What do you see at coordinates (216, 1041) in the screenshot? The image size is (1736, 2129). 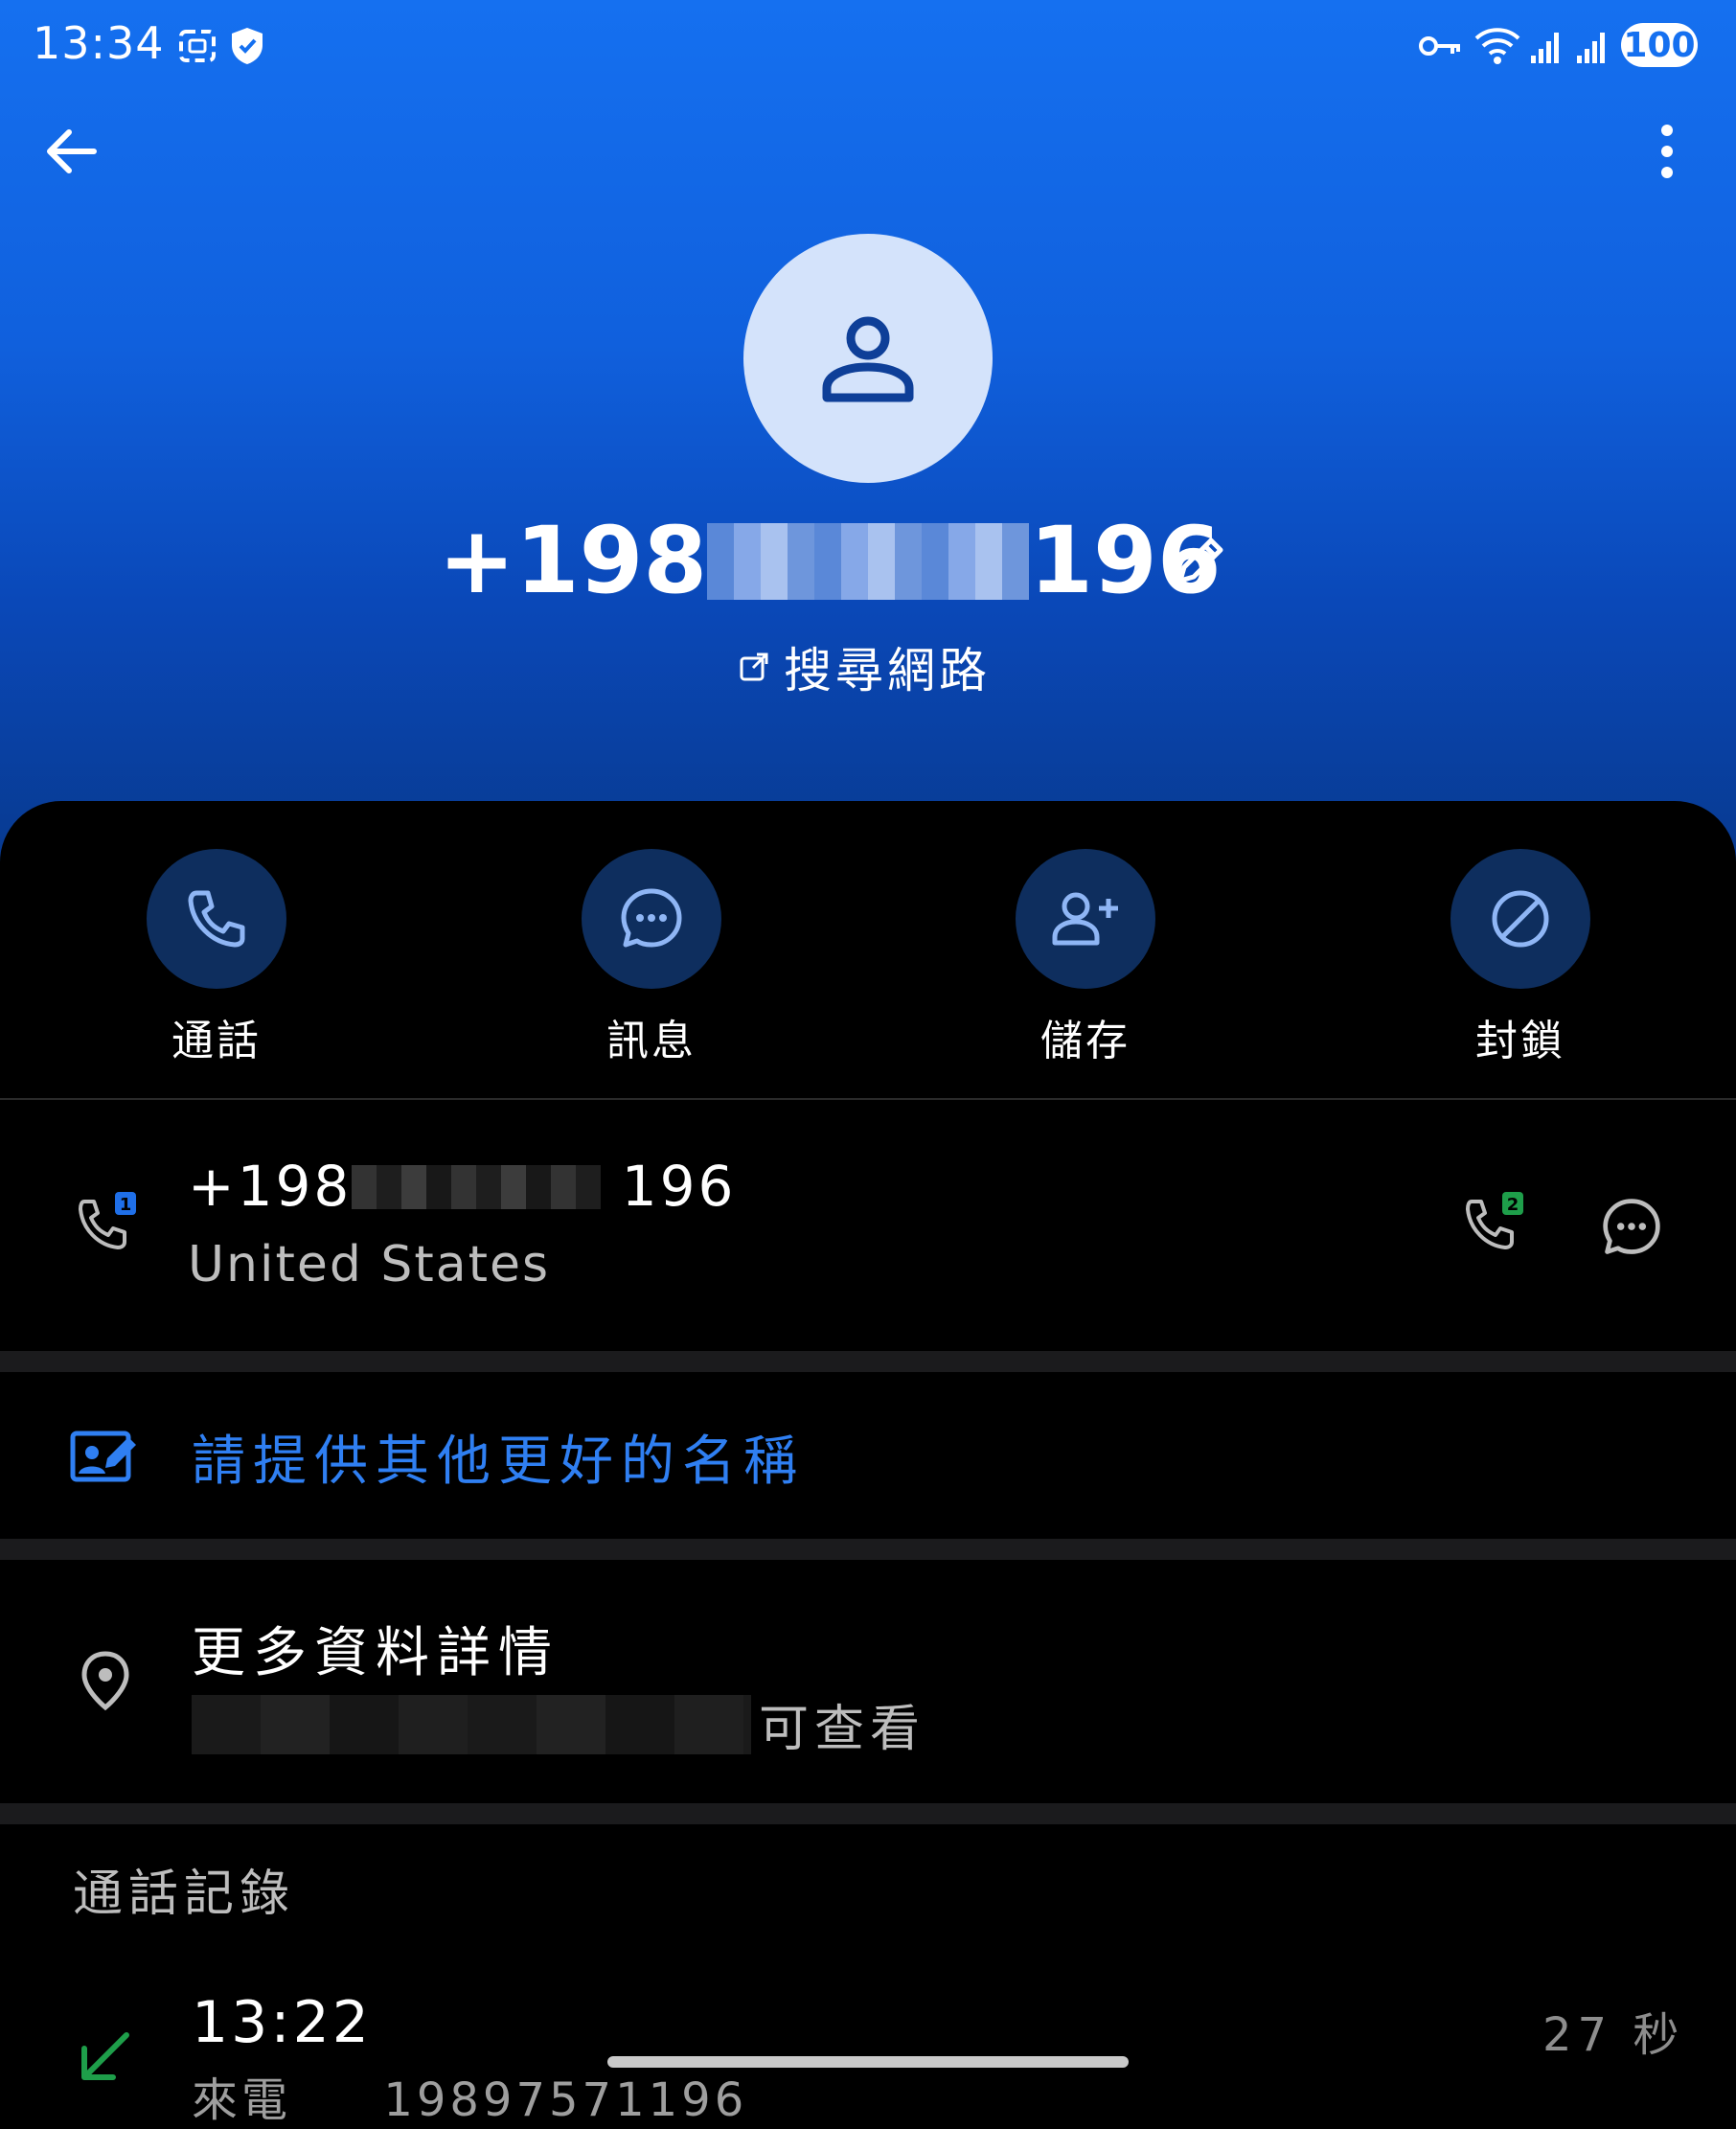 I see `action-label: 通話` at bounding box center [216, 1041].